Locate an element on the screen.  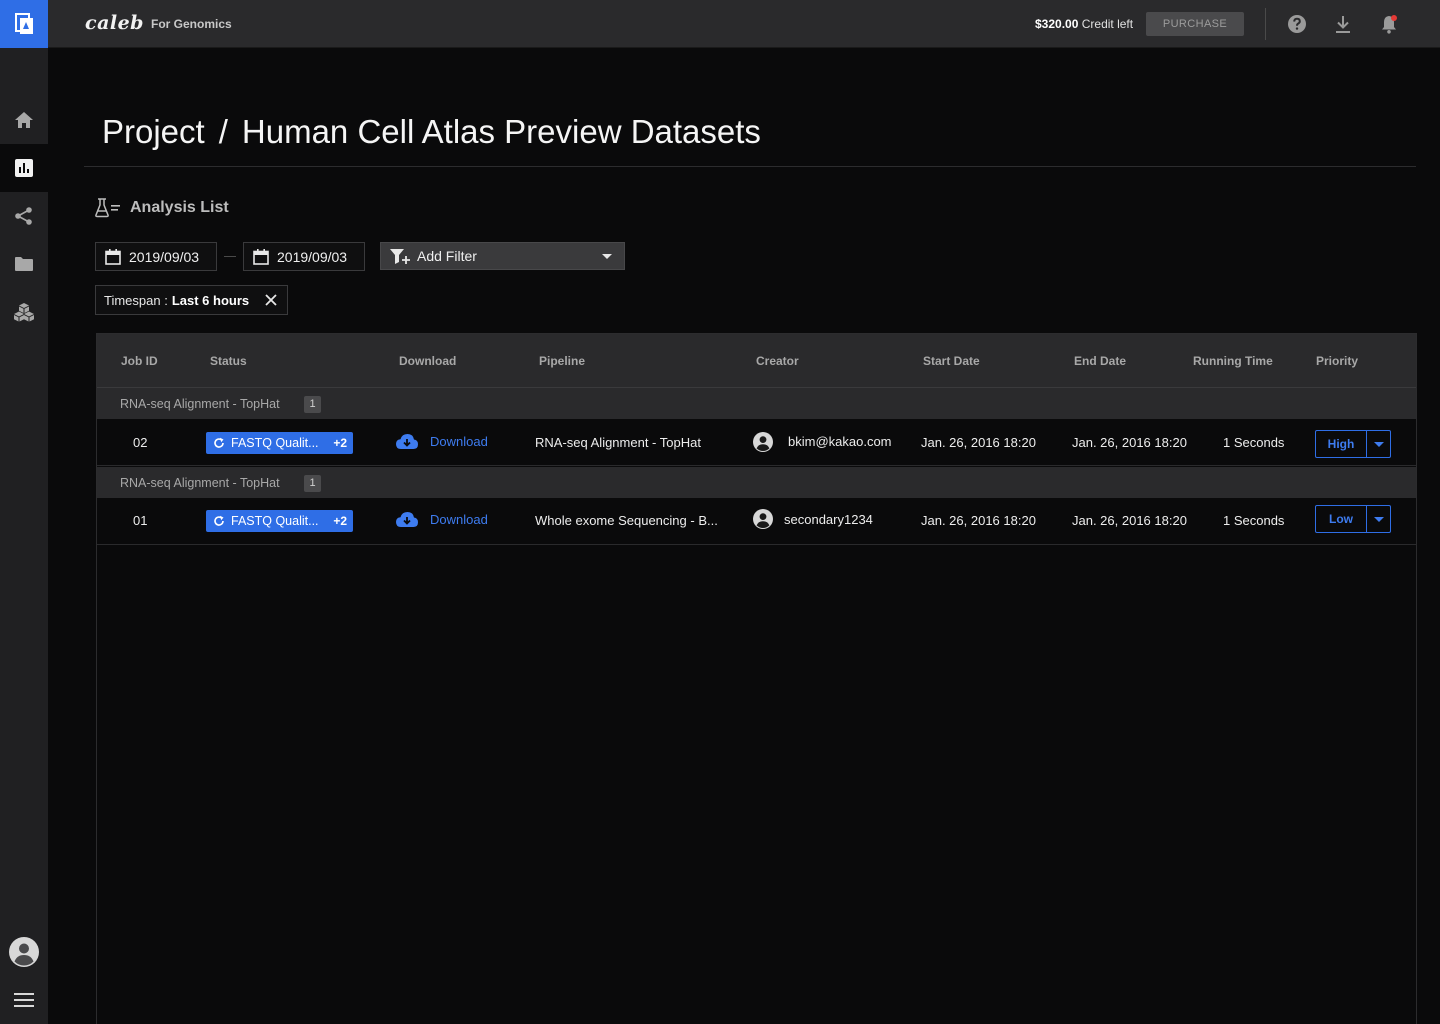
section-title: Analysis List is located at coordinates (179, 207).